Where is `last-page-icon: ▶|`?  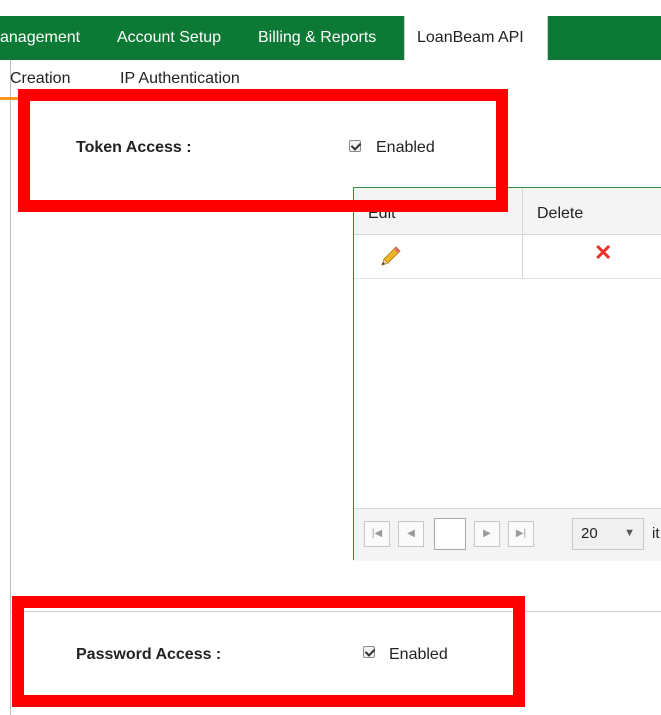 last-page-icon: ▶| is located at coordinates (521, 534).